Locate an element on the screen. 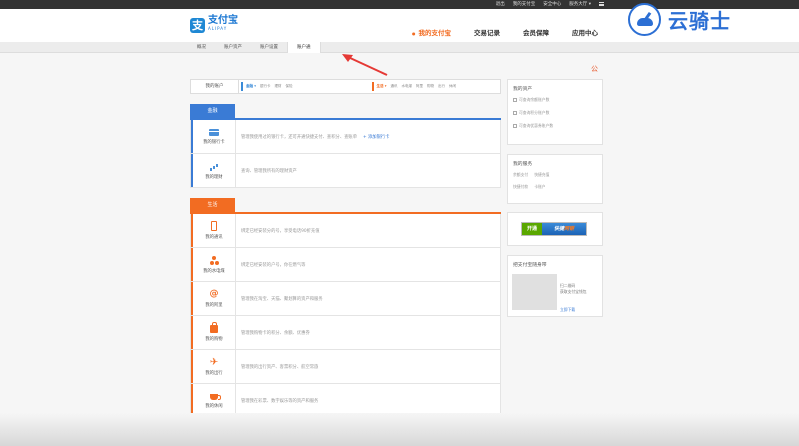 The height and width of the screenshot is (446, 799). my-assets-title: 我的资产 is located at coordinates (523, 89).